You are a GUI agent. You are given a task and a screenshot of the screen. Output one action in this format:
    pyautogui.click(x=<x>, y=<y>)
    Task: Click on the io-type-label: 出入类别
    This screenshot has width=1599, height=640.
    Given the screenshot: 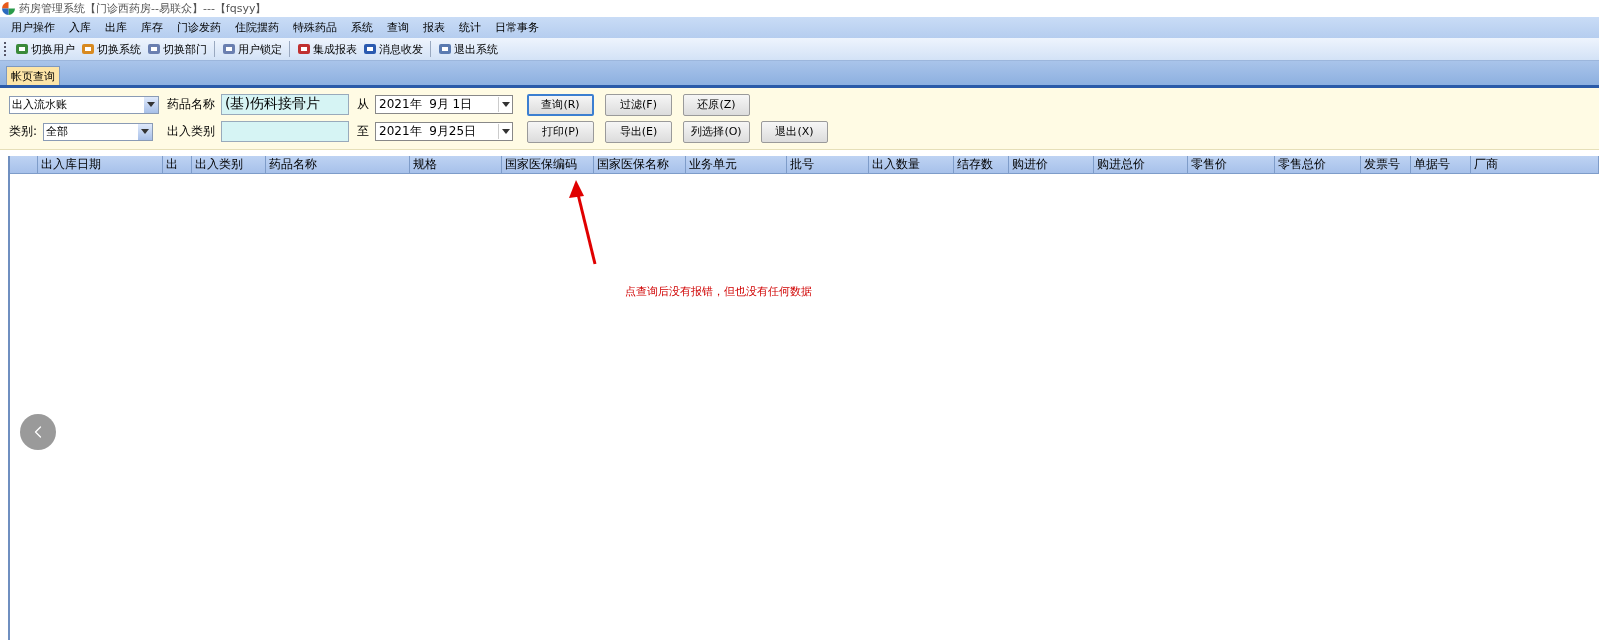 What is the action you would take?
    pyautogui.click(x=191, y=131)
    